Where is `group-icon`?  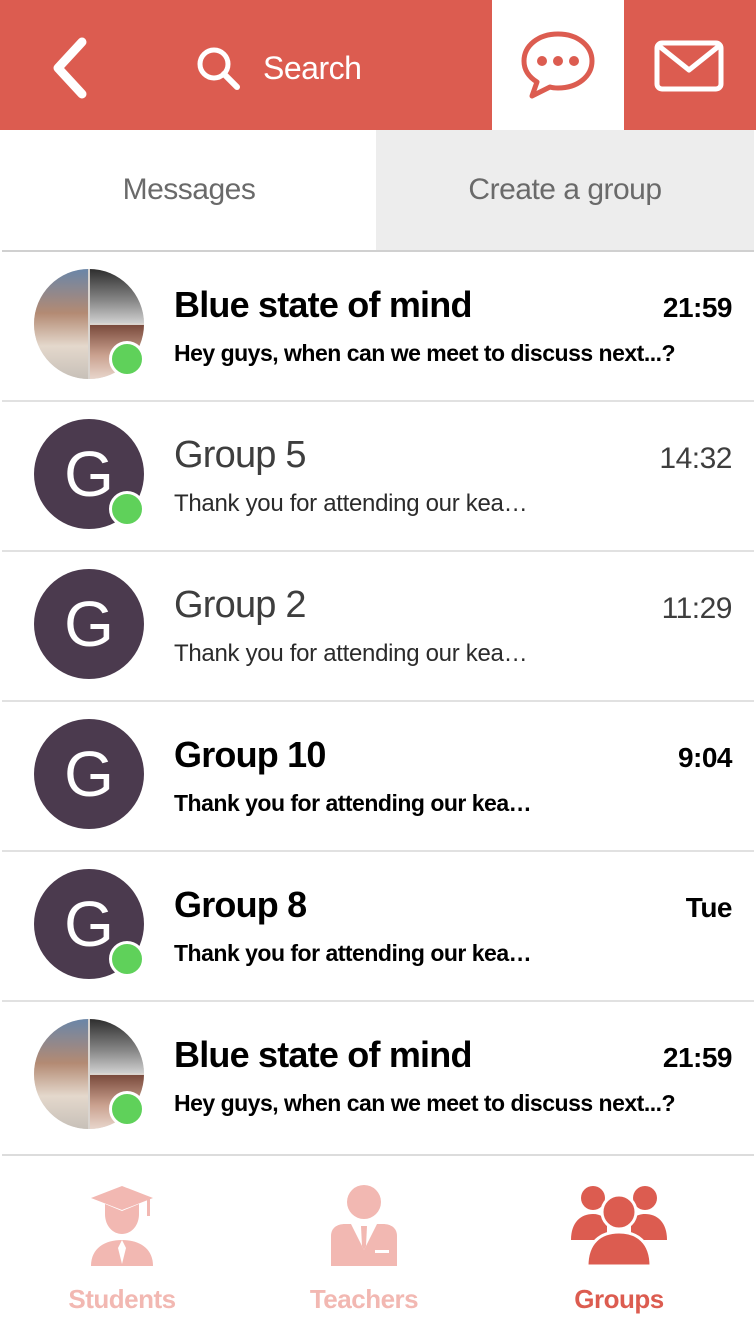
group-icon is located at coordinates (619, 1226).